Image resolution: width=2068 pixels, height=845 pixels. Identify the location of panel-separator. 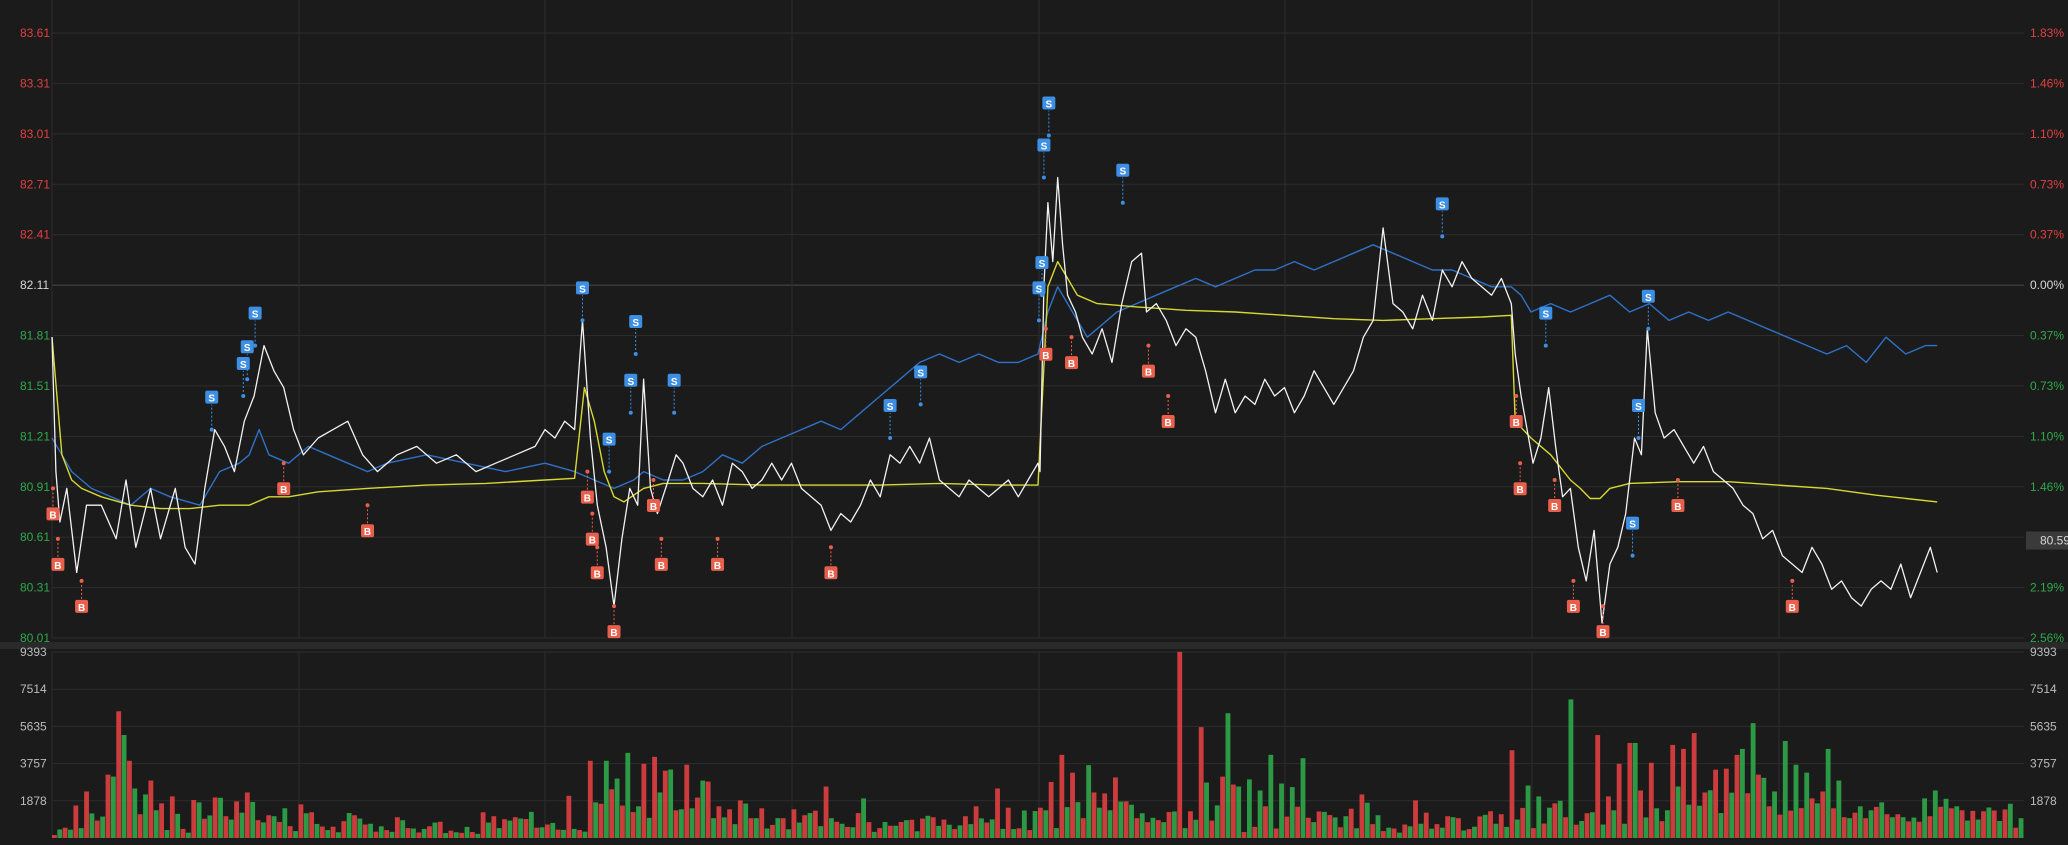
(1034, 645).